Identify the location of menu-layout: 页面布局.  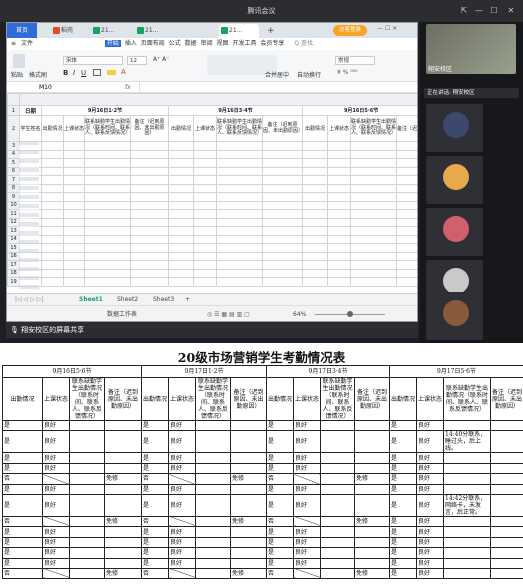
(153, 43).